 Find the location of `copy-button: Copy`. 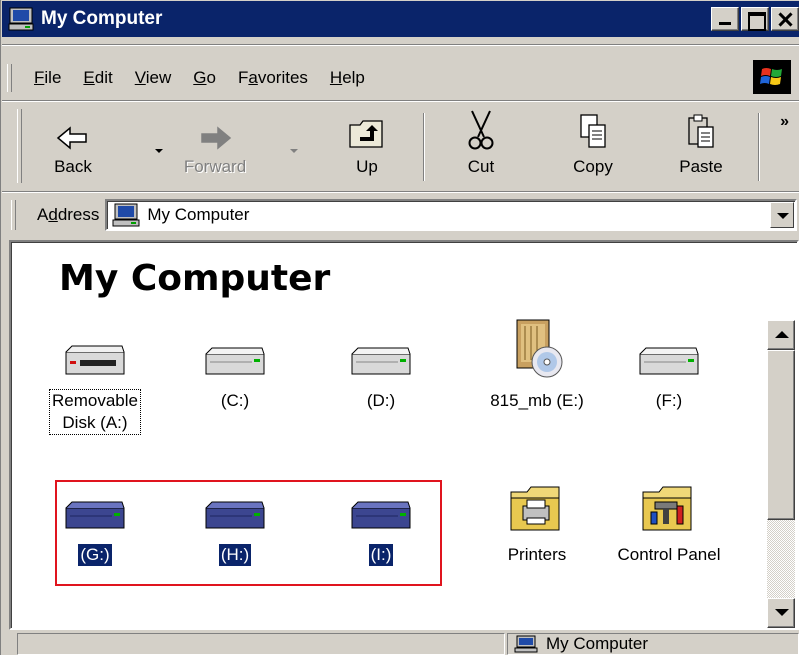

copy-button: Copy is located at coordinates (593, 146).